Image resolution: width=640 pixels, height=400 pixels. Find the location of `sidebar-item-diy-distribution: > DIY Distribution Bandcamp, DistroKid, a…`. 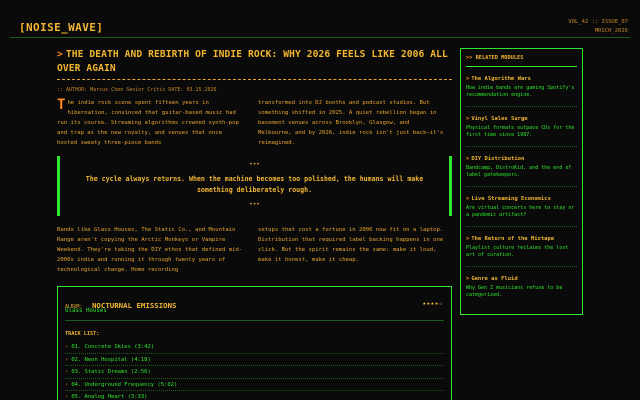

sidebar-item-diy-distribution: > DIY Distribution Bandcamp, DistroKid, a… is located at coordinates (521, 171).